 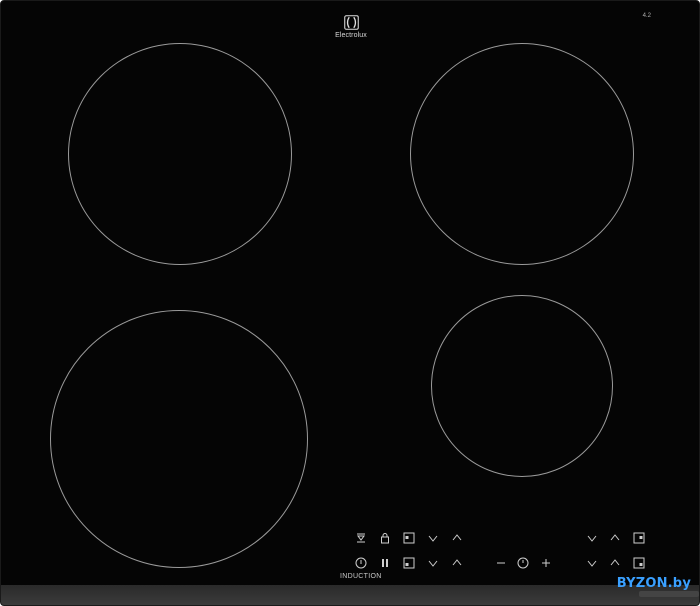 I want to click on plus-icon, so click(x=546, y=563).